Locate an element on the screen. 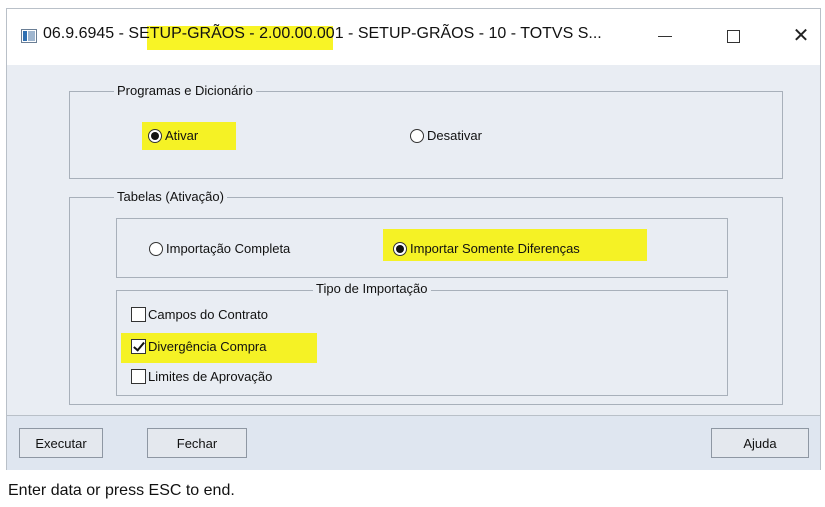  executar-button: Executar is located at coordinates (61, 443).